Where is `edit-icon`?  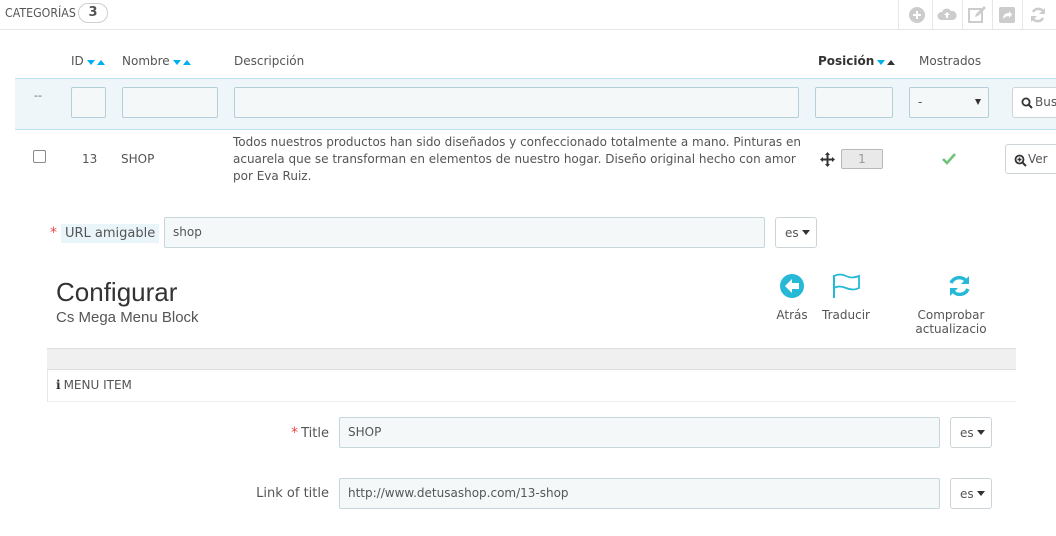
edit-icon is located at coordinates (977, 15).